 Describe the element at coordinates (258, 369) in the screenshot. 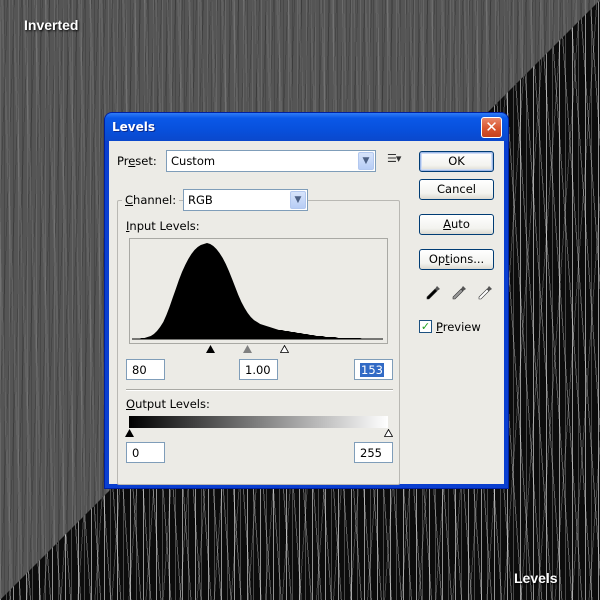

I see `input-gamma-field: 1.00` at that location.